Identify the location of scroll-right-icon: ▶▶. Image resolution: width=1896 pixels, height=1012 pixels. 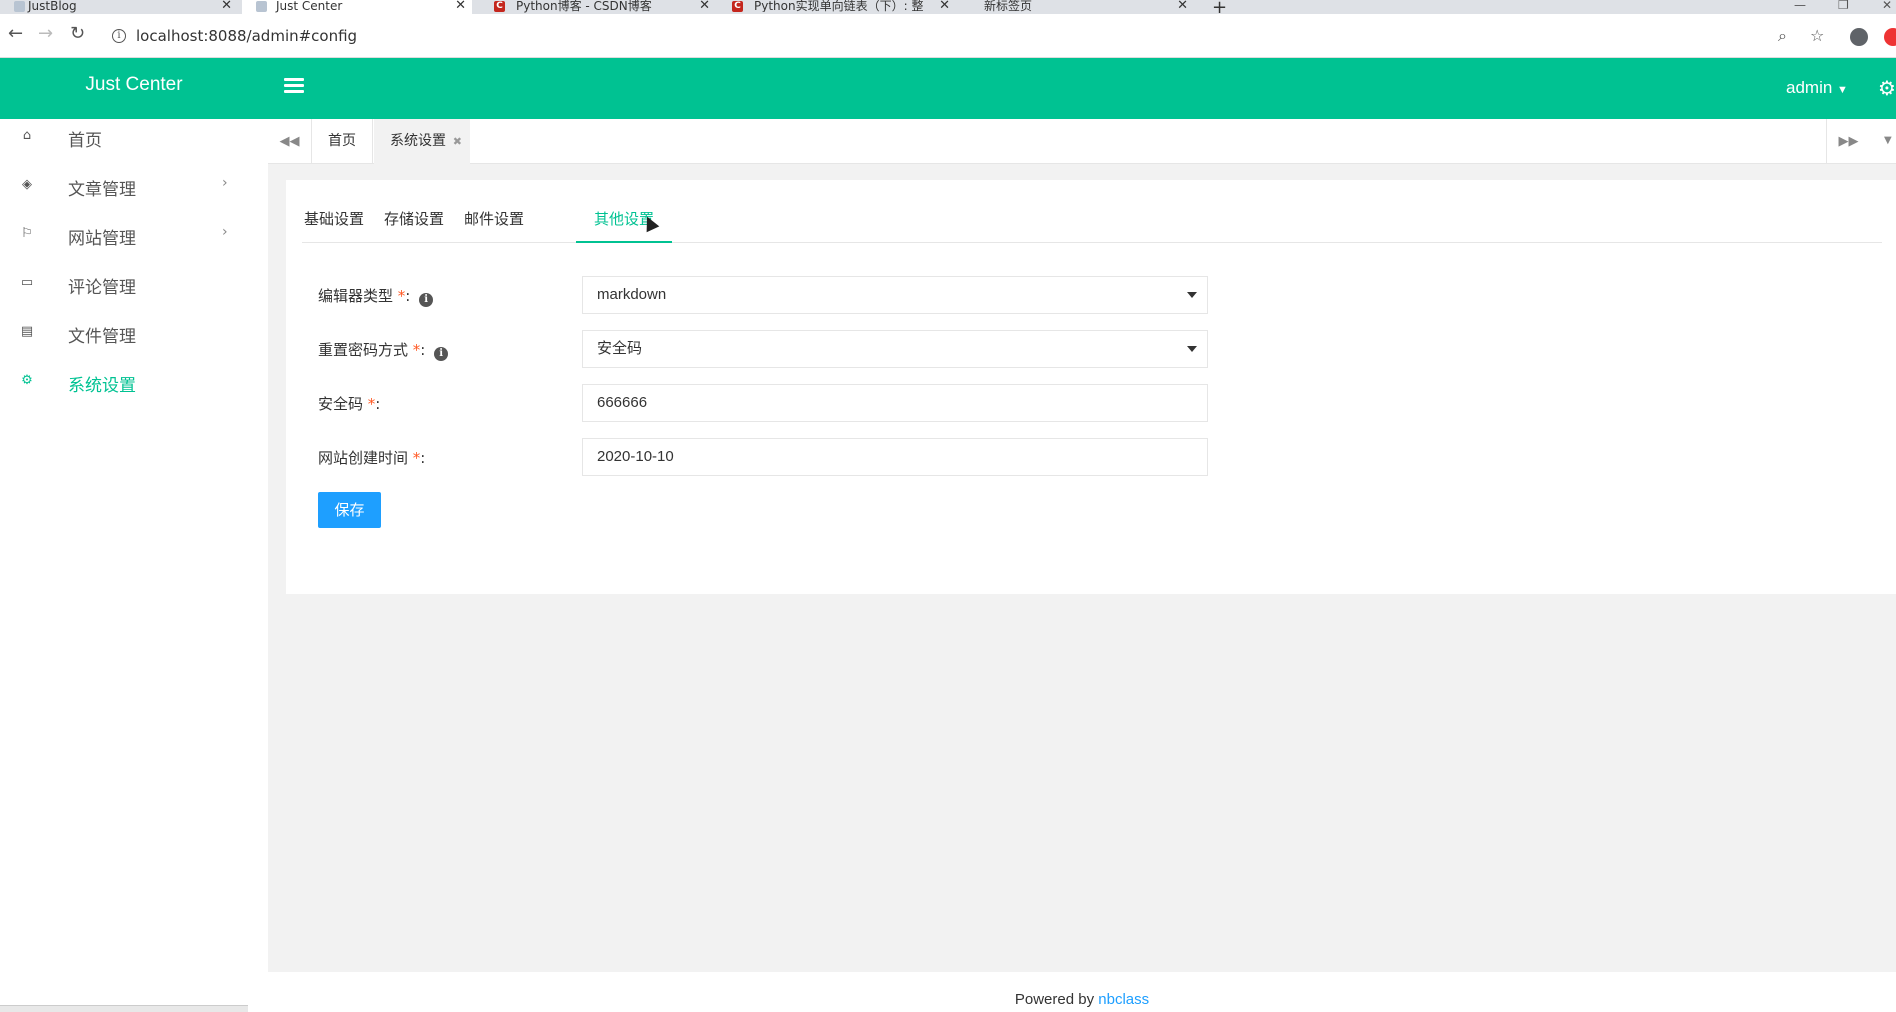
(1848, 141).